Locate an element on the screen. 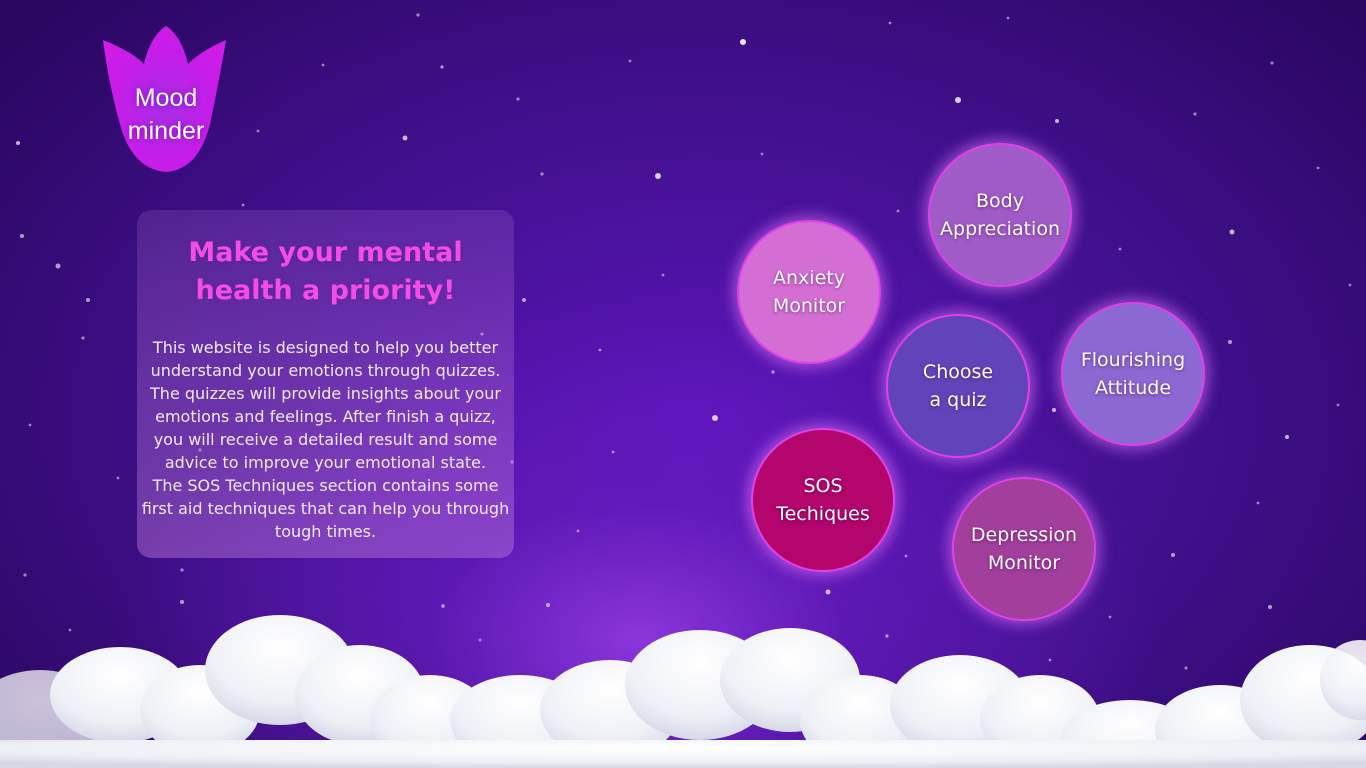 Image resolution: width=1366 pixels, height=768 pixels. flourishing-attitude-label: Flourishing Attitude is located at coordinates (1133, 374).